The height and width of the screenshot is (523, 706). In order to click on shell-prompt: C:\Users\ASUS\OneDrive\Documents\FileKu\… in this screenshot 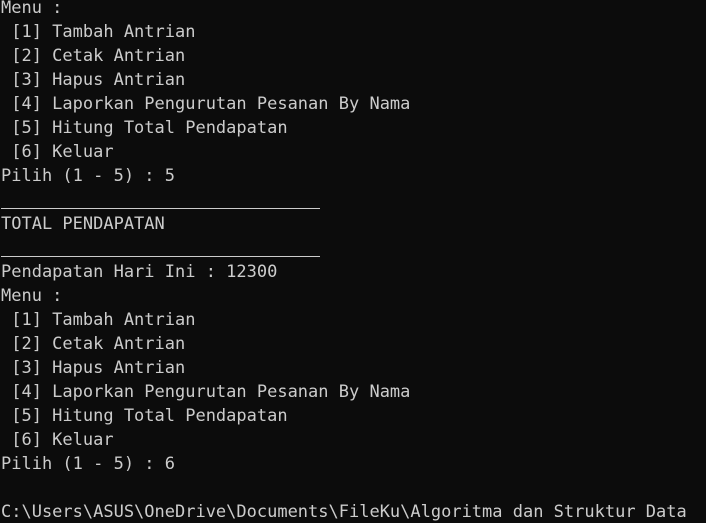, I will do `click(344, 512)`.